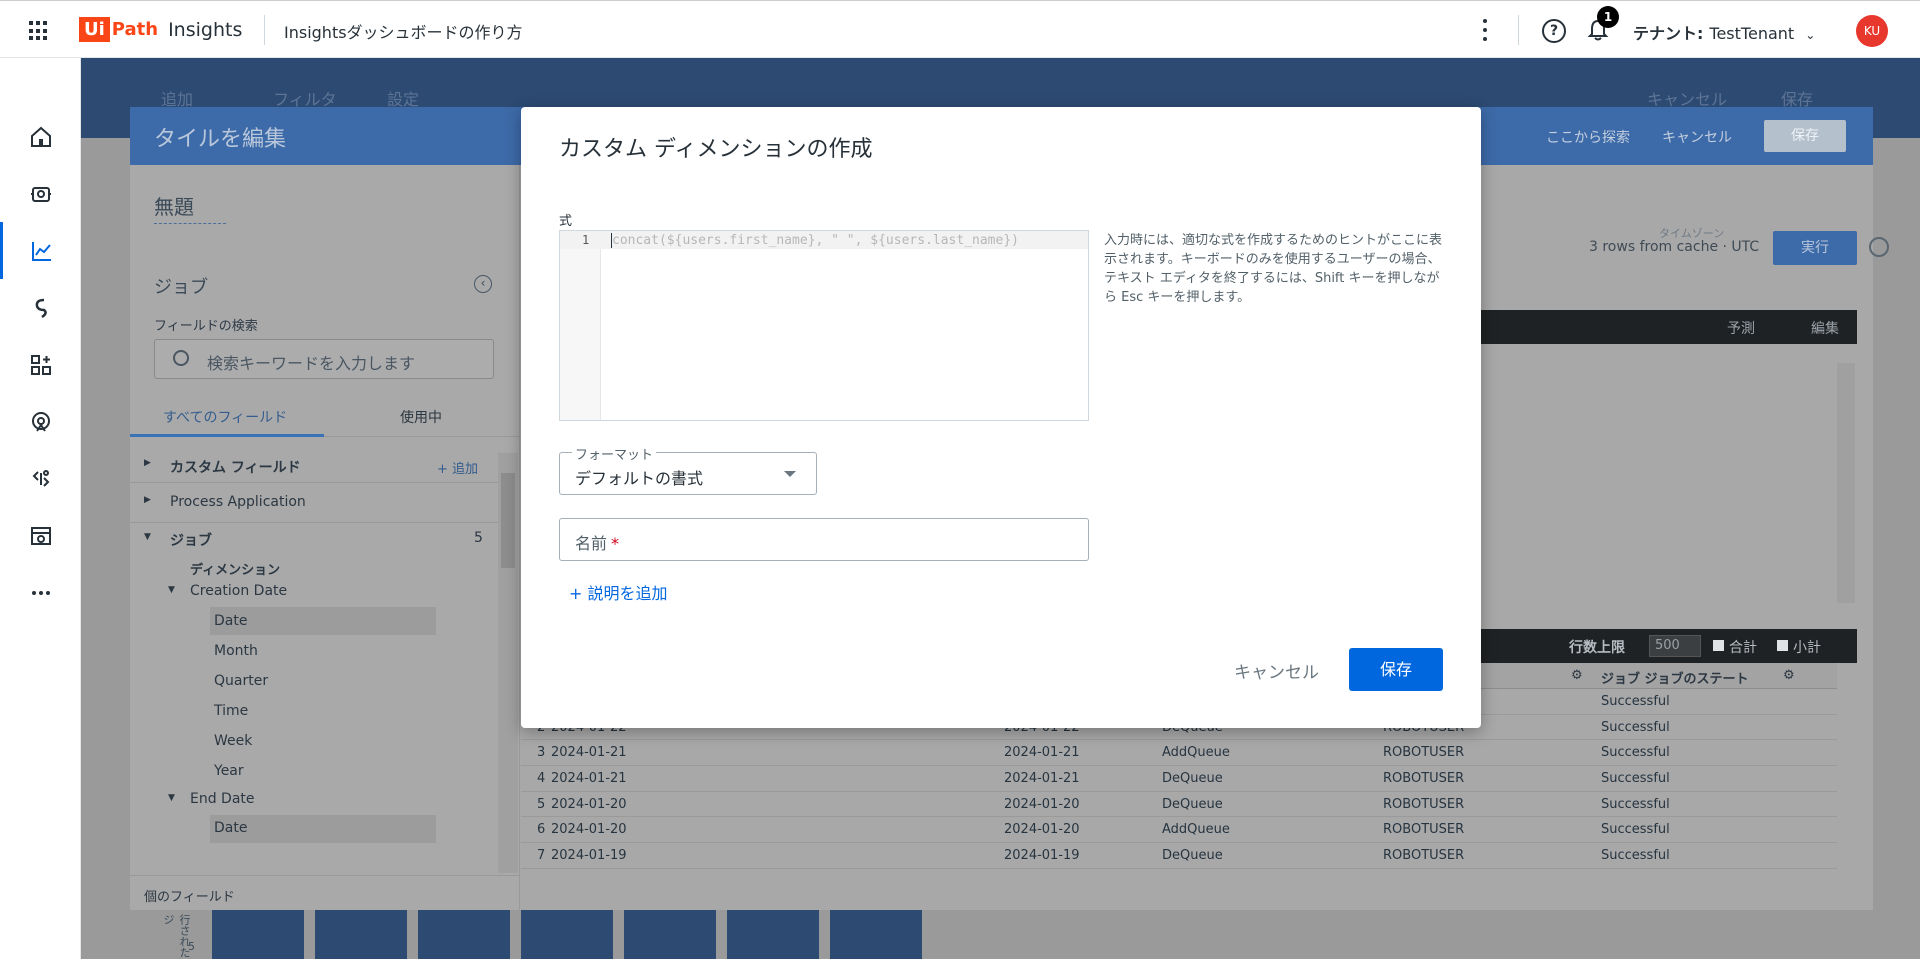 The width and height of the screenshot is (1920, 959). I want to click on tab-in-use: 使用中, so click(421, 417).